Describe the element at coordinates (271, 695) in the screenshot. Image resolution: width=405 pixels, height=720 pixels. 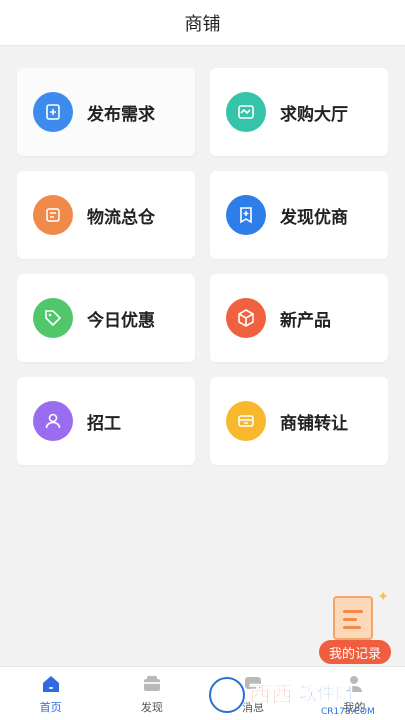
I see `watermark-text-primary: 西西` at that location.